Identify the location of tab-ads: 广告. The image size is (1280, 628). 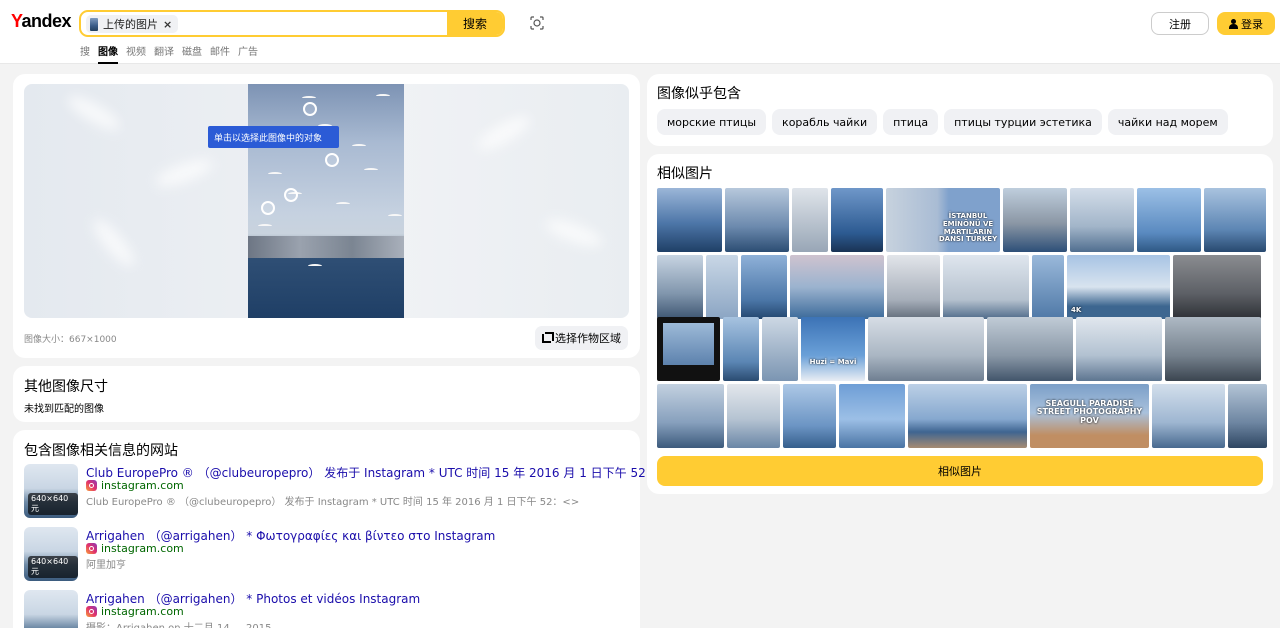
(248, 53).